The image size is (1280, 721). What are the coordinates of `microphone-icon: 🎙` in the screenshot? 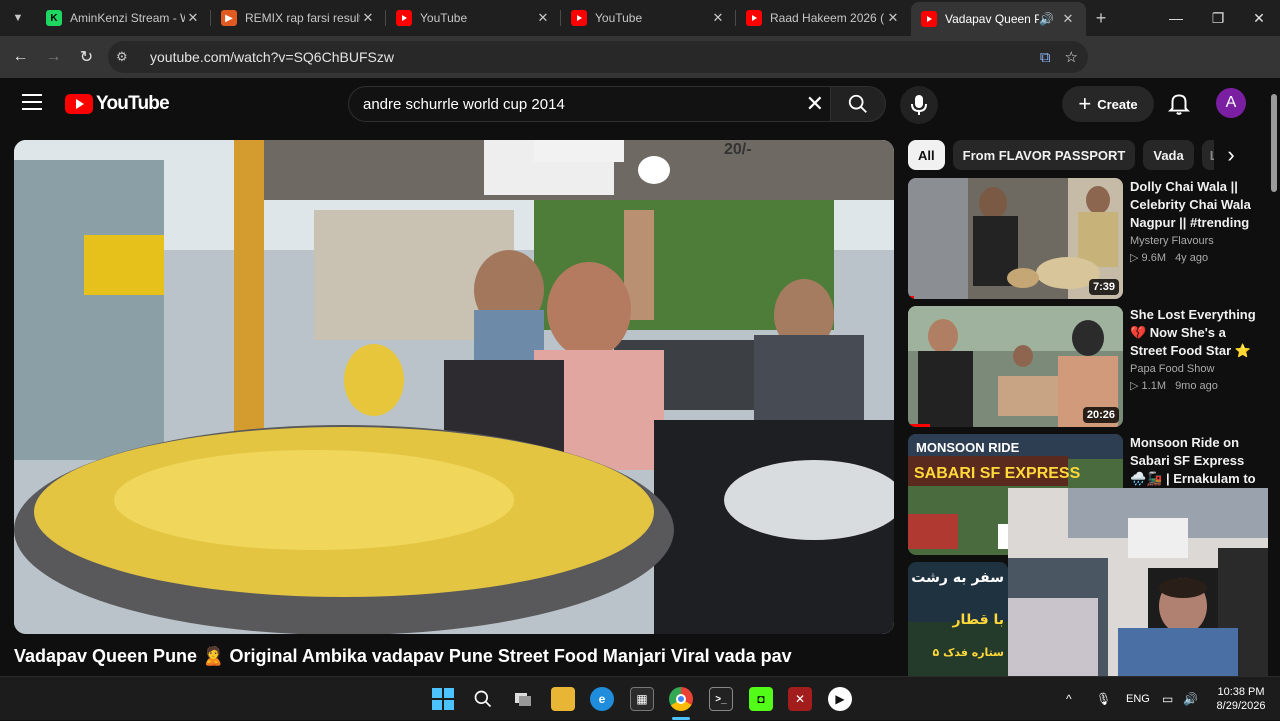 It's located at (1103, 699).